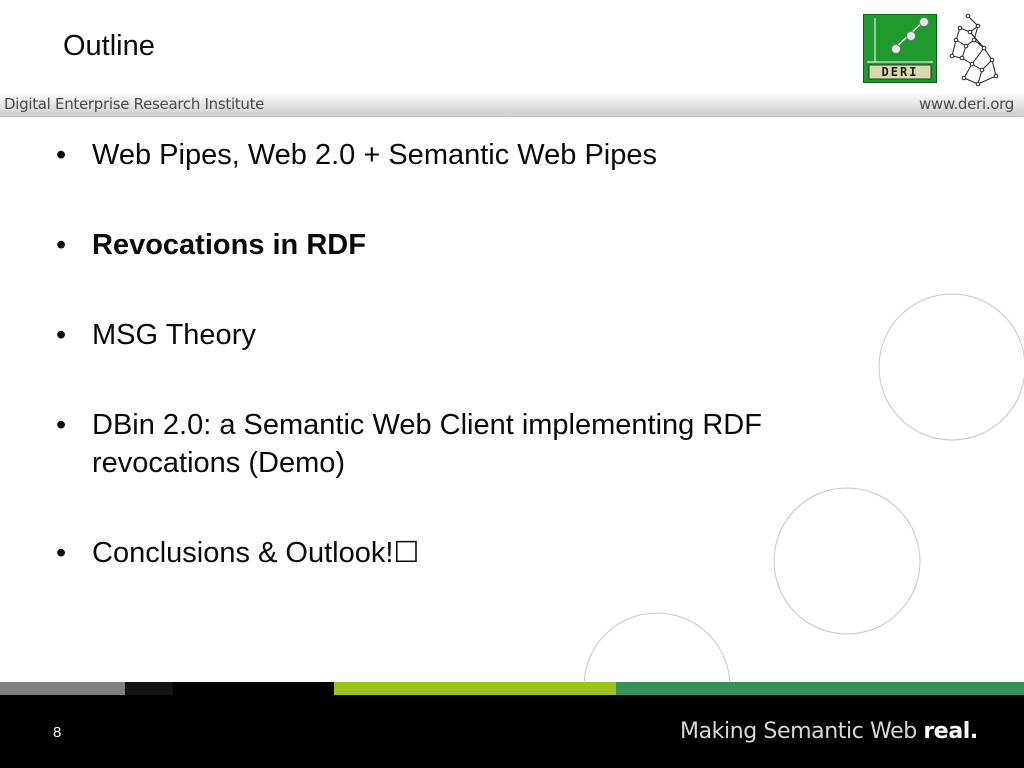  I want to click on bullet-item: • Web Pipes, Web 2.0 + Semantic Web Pipes, so click(476, 155).